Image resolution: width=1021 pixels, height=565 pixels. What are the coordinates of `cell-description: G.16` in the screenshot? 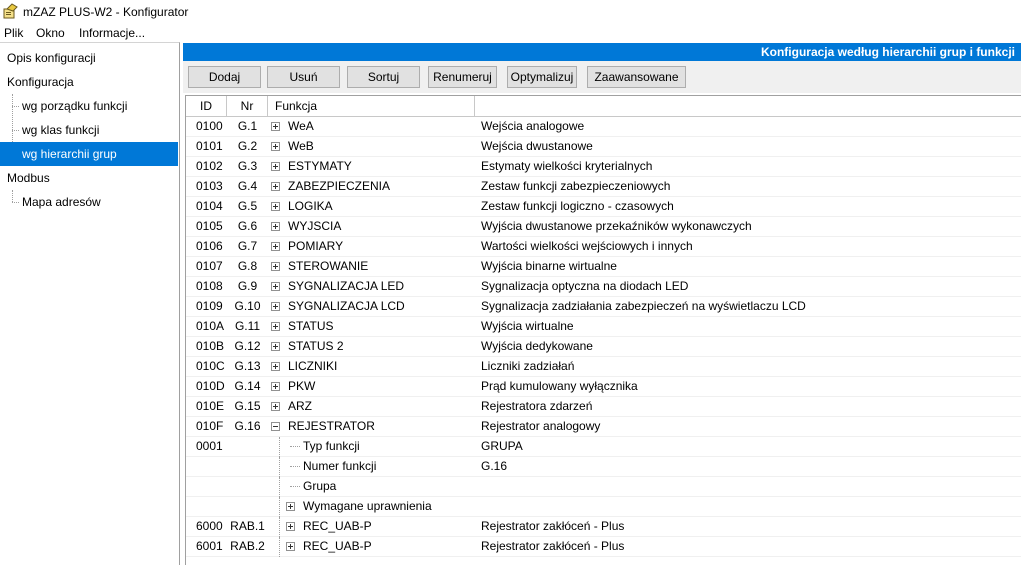 It's located at (494, 466).